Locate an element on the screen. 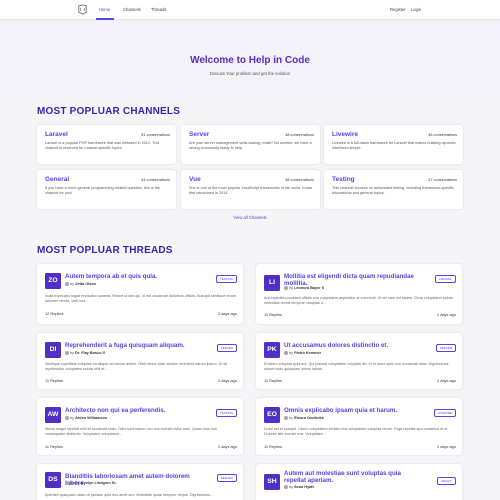 Image resolution: width=500 pixels, height=500 pixels. channel-badge: React is located at coordinates (446, 481).